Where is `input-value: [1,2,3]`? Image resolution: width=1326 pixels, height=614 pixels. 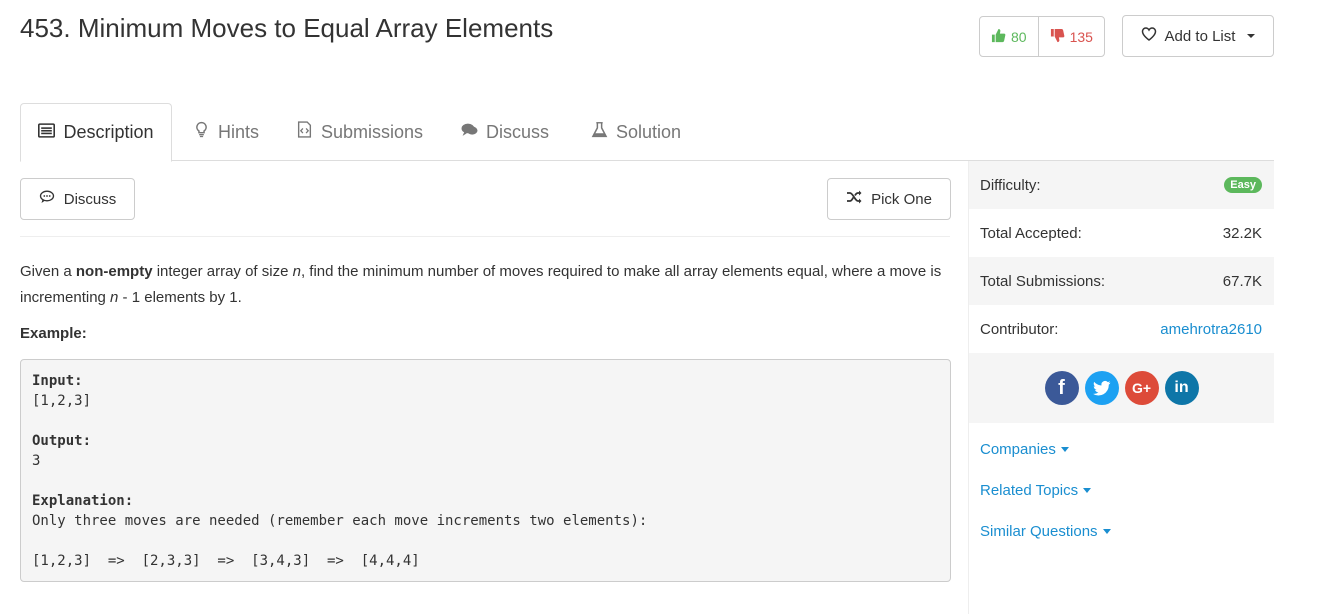
input-value: [1,2,3] is located at coordinates (62, 401).